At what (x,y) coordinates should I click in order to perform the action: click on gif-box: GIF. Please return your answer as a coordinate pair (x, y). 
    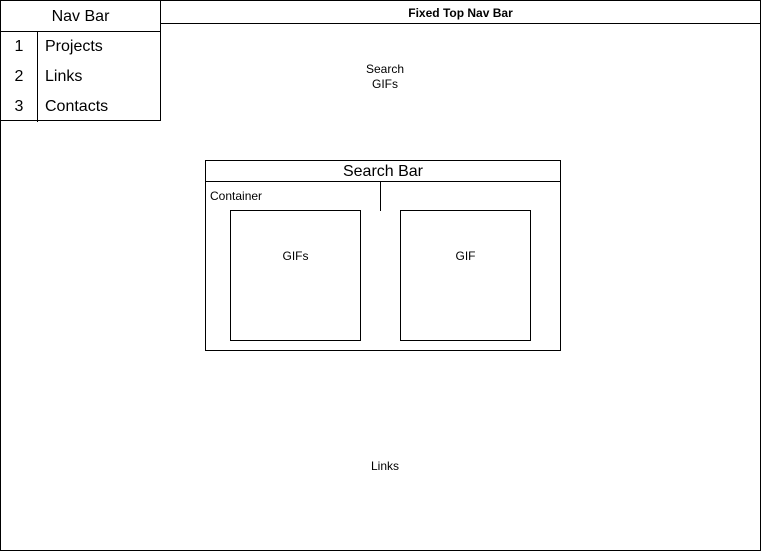
    Looking at the image, I should click on (465, 275).